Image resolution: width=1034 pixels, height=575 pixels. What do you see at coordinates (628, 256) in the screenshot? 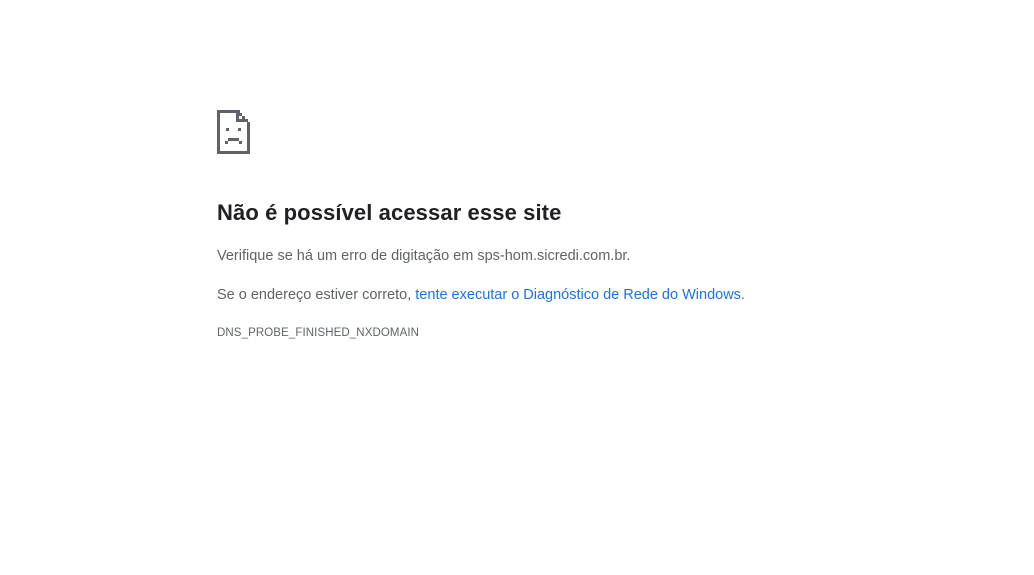
I see `typo-hint-suffix: .` at bounding box center [628, 256].